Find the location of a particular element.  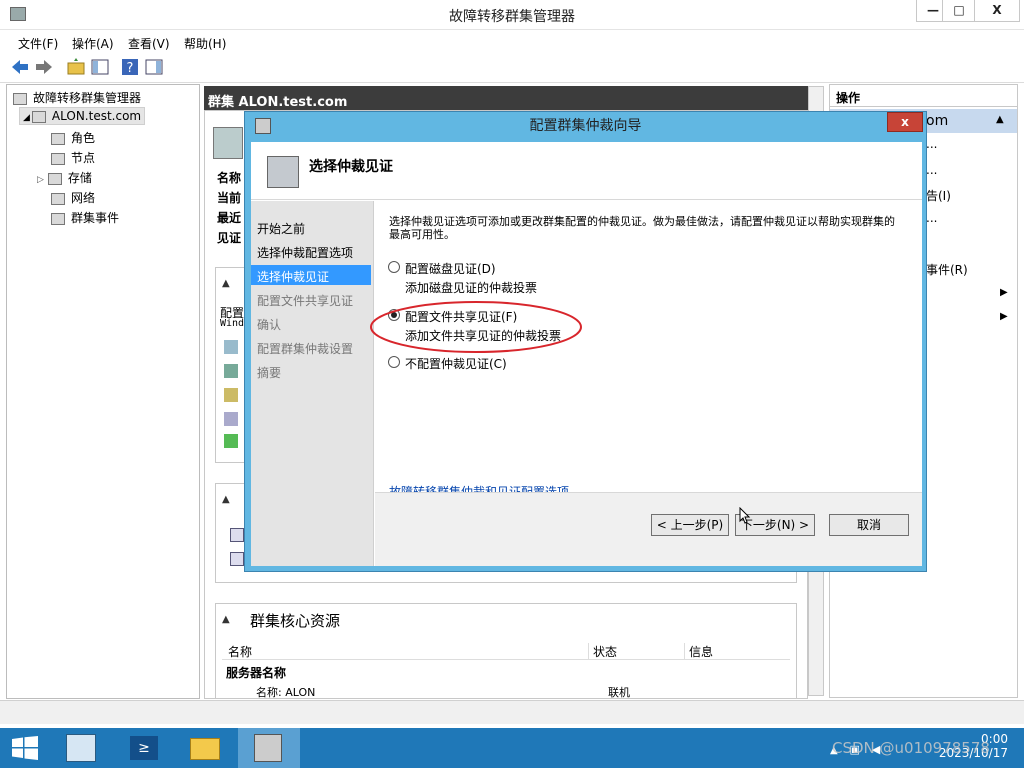

wizard-step: 开始之前 is located at coordinates (311, 227).